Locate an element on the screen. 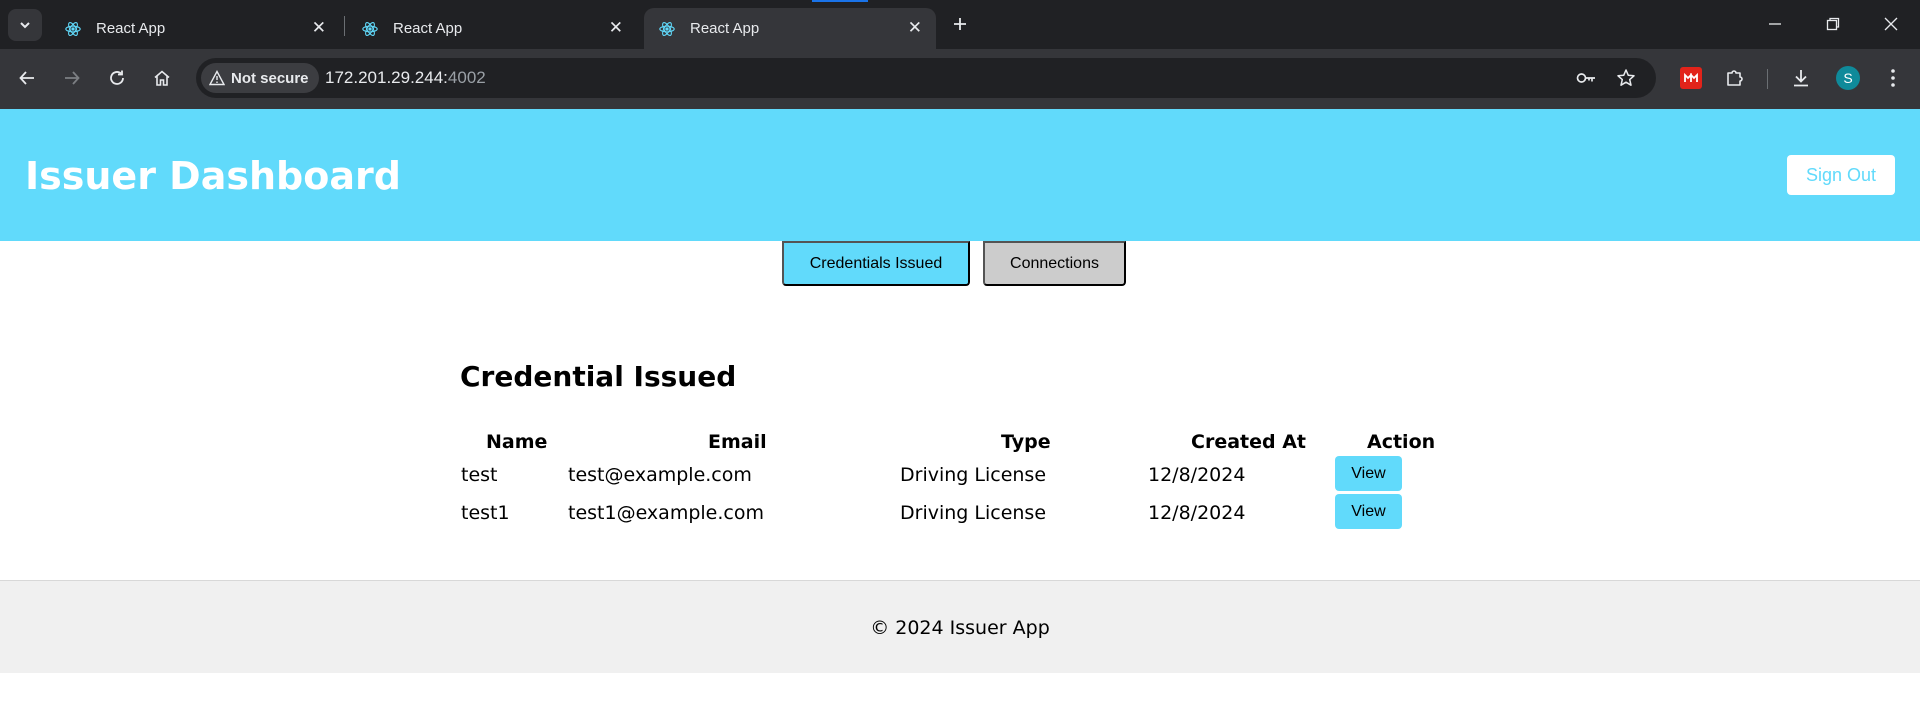 This screenshot has width=1920, height=716. cell-email: test@example.com is located at coordinates (660, 475).